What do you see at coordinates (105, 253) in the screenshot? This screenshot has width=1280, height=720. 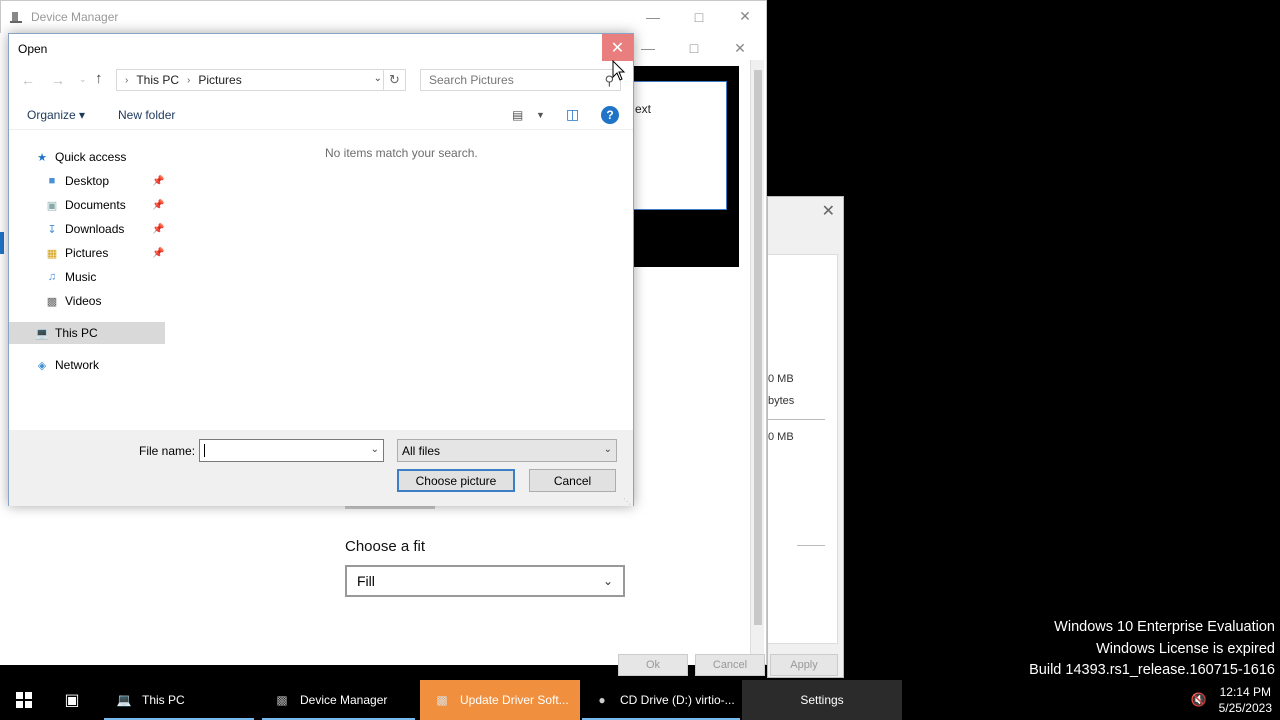 I see `nav-pictures: ▦ Pictures 📌` at bounding box center [105, 253].